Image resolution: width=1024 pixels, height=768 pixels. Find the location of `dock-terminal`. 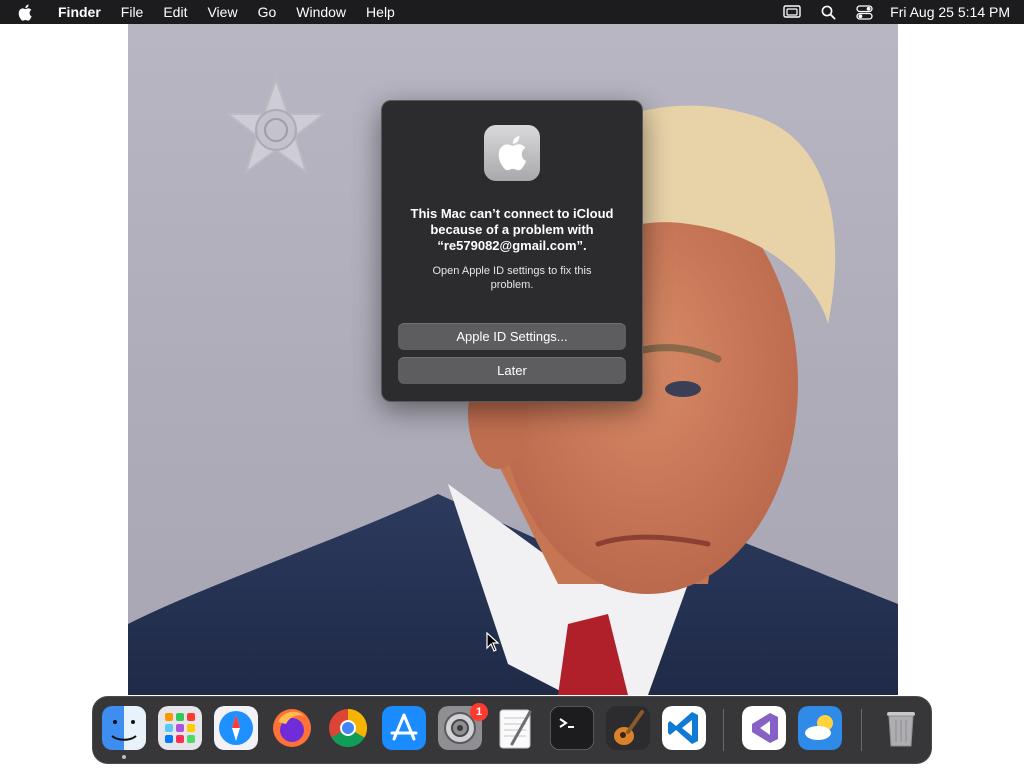

dock-terminal is located at coordinates (572, 728).